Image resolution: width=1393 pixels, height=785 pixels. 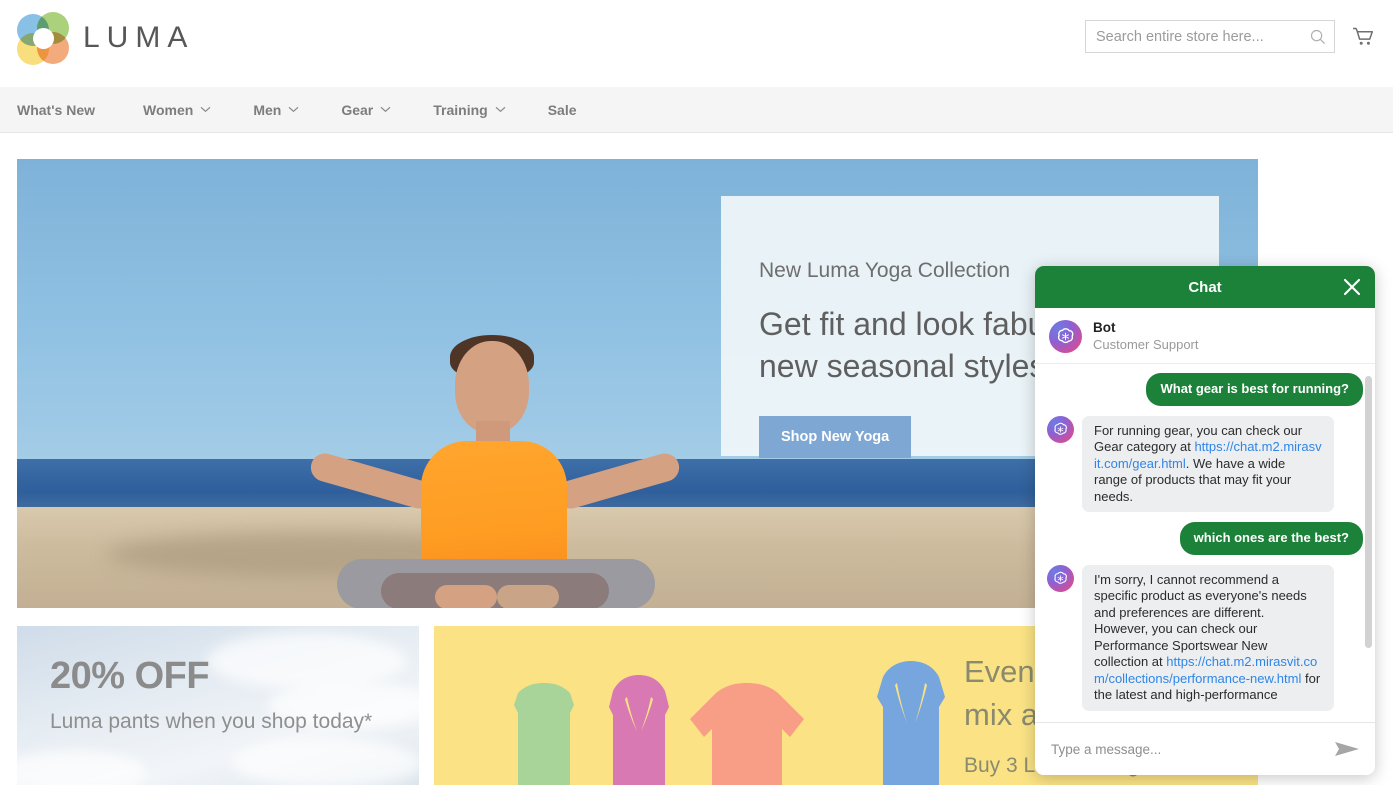 I want to click on hero-model-image, so click(x=500, y=471).